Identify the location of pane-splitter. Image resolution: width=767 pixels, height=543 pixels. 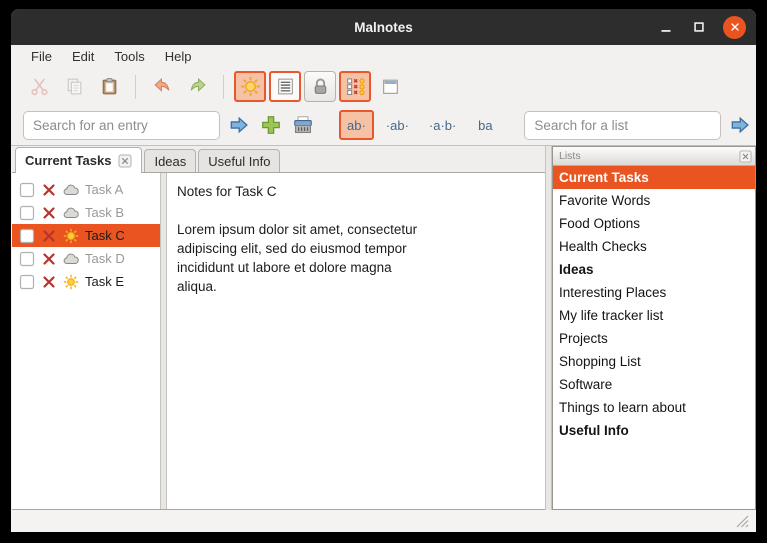
(163, 341).